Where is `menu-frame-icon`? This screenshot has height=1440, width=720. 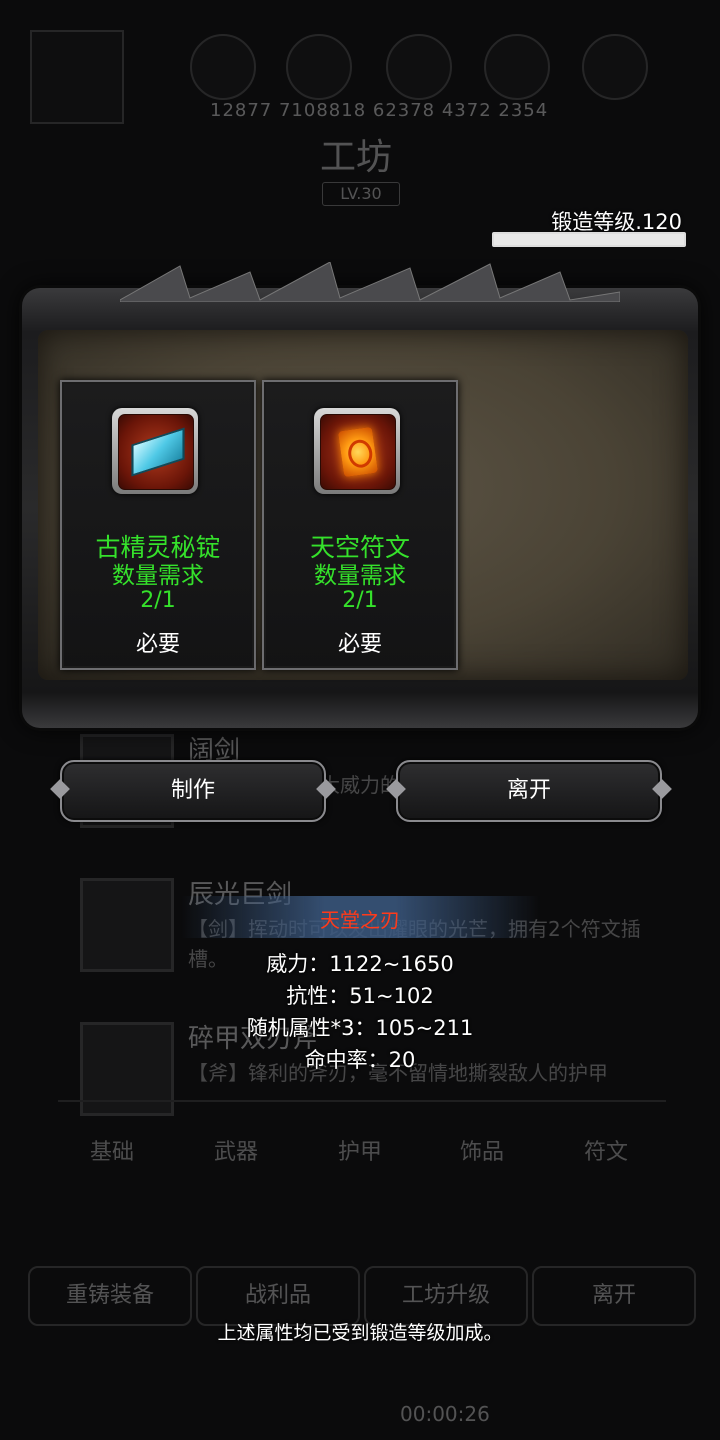
menu-frame-icon is located at coordinates (77, 77).